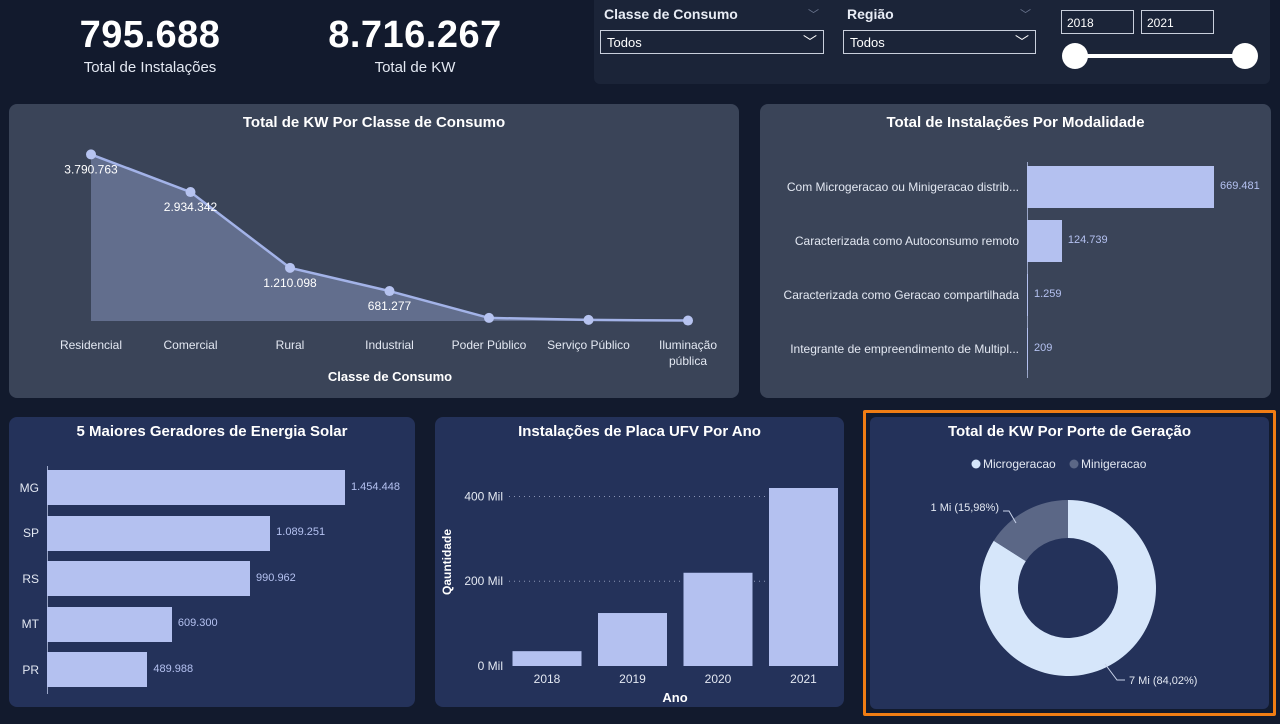 The width and height of the screenshot is (1280, 724). I want to click on classe-consumo-select: Todos ﹀, so click(712, 42).